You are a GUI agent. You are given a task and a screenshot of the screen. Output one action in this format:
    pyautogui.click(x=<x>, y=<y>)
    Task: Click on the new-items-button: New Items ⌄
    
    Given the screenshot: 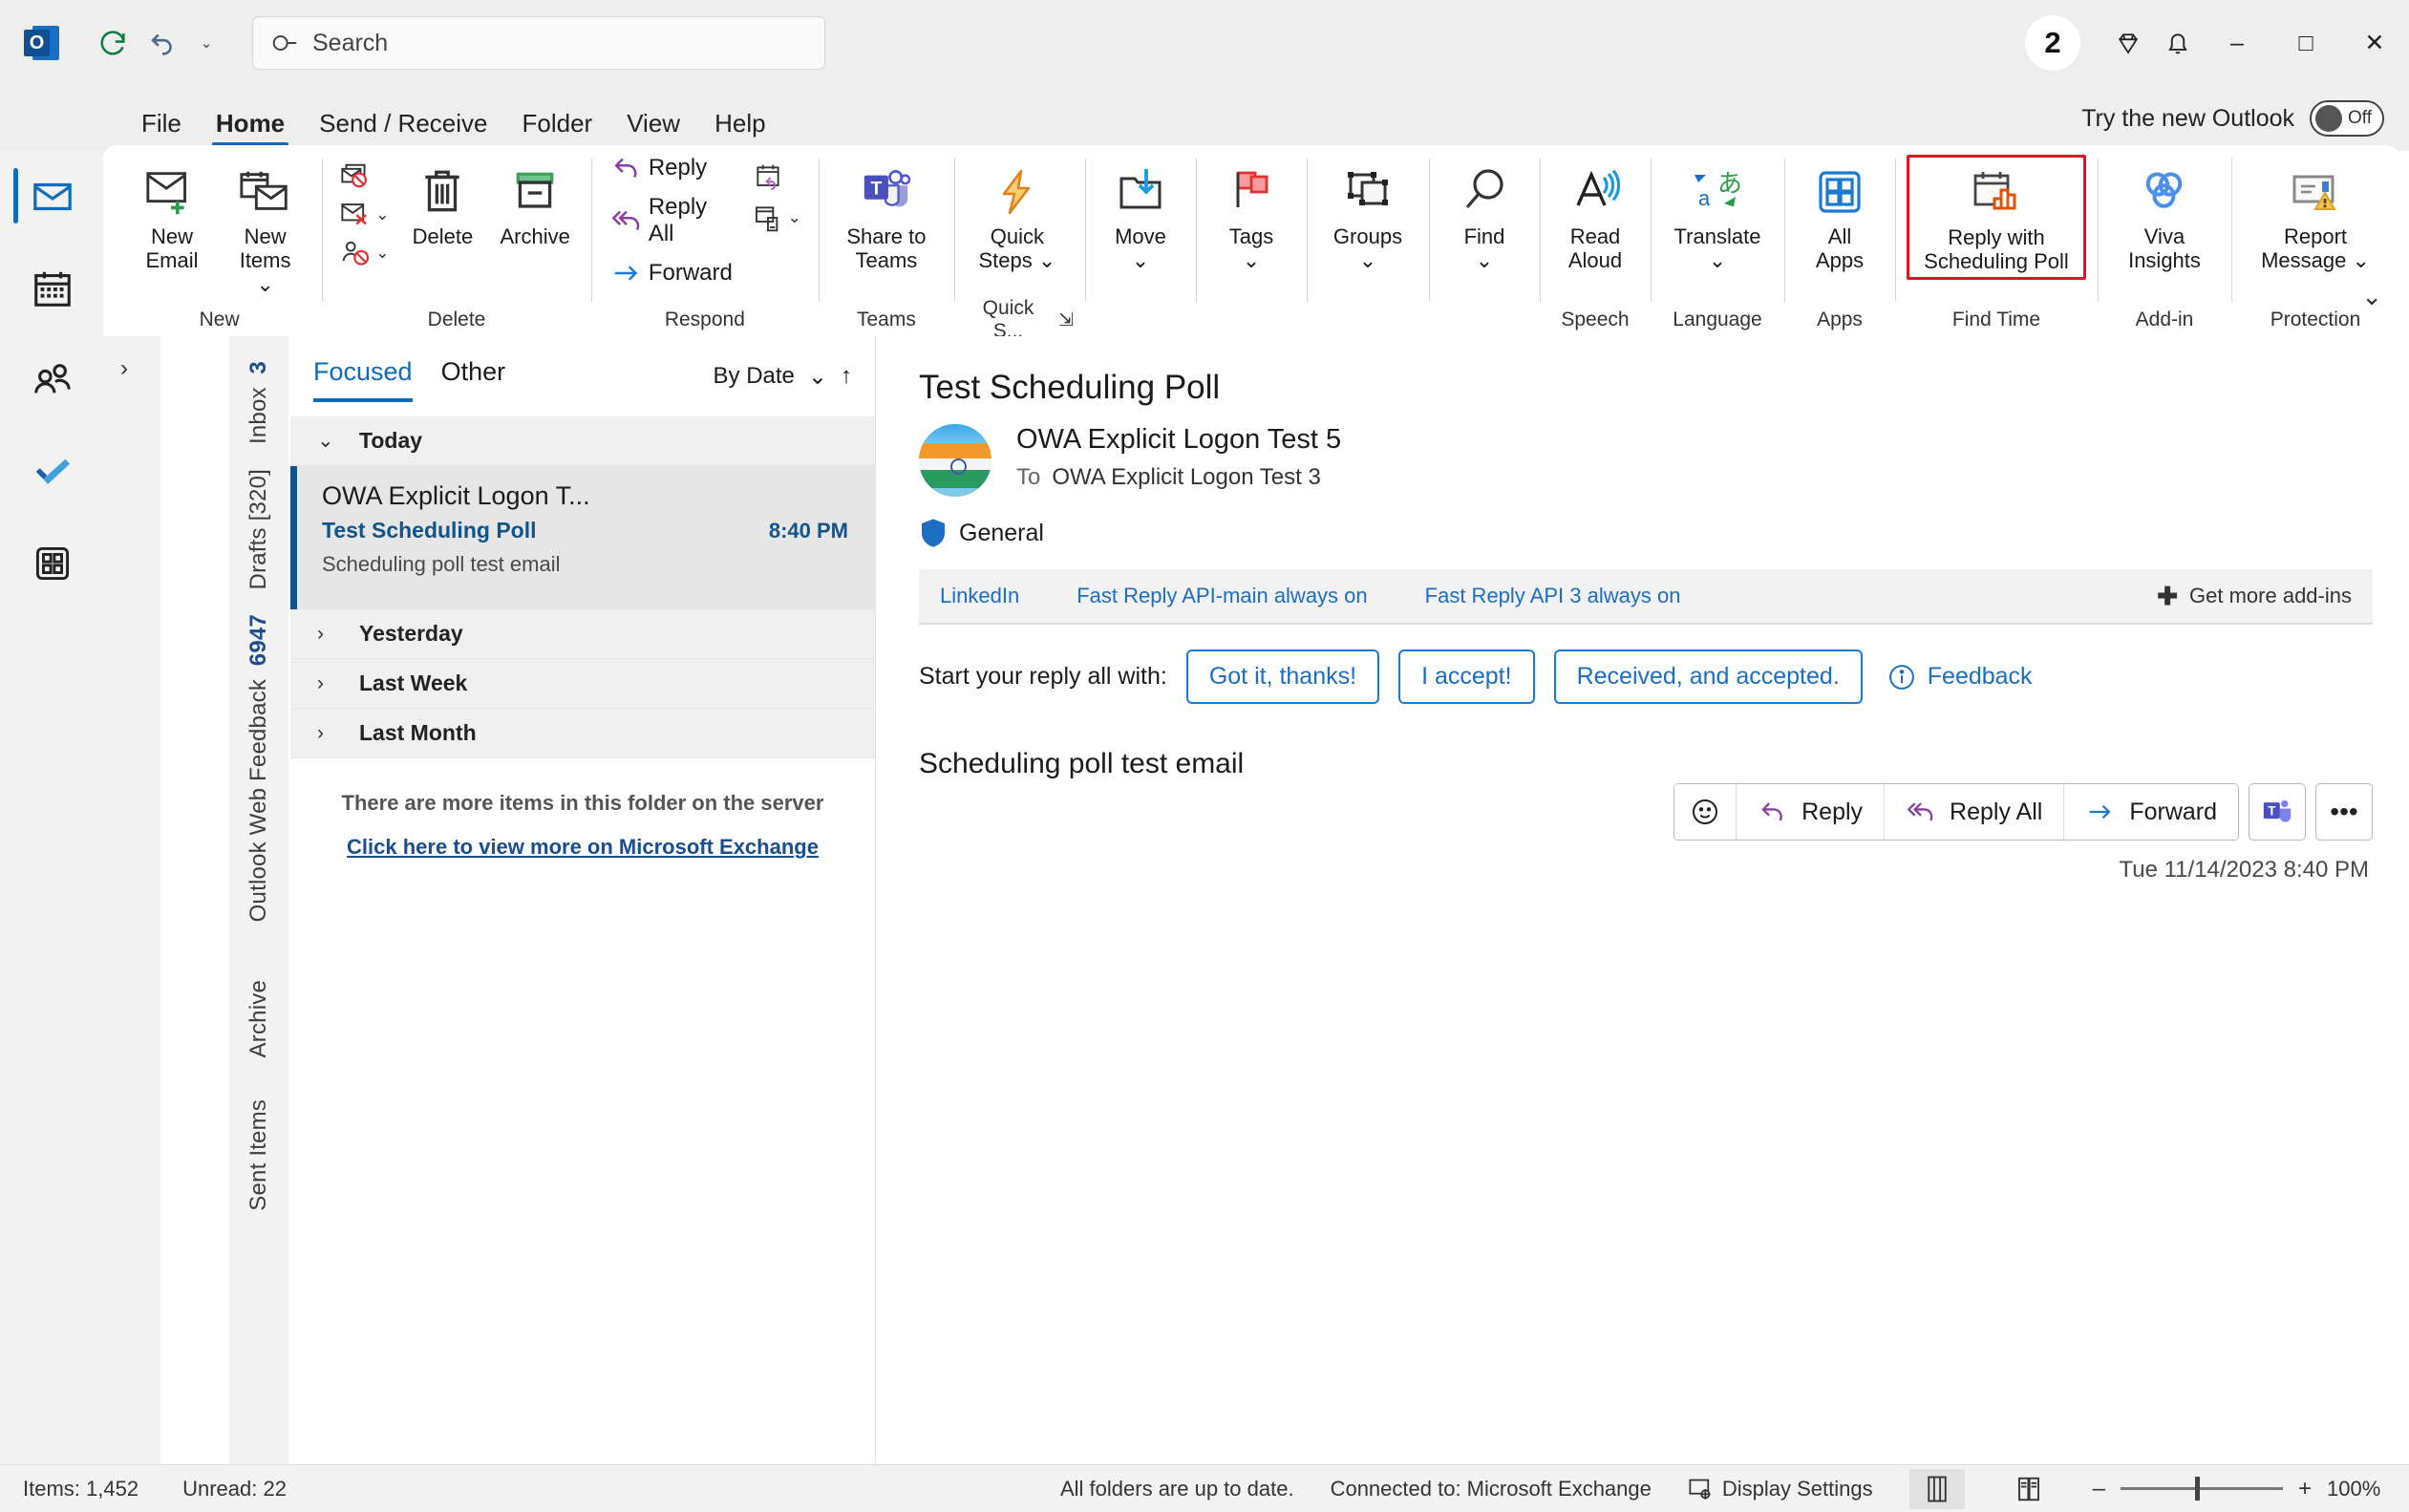 What is the action you would take?
    pyautogui.click(x=265, y=228)
    